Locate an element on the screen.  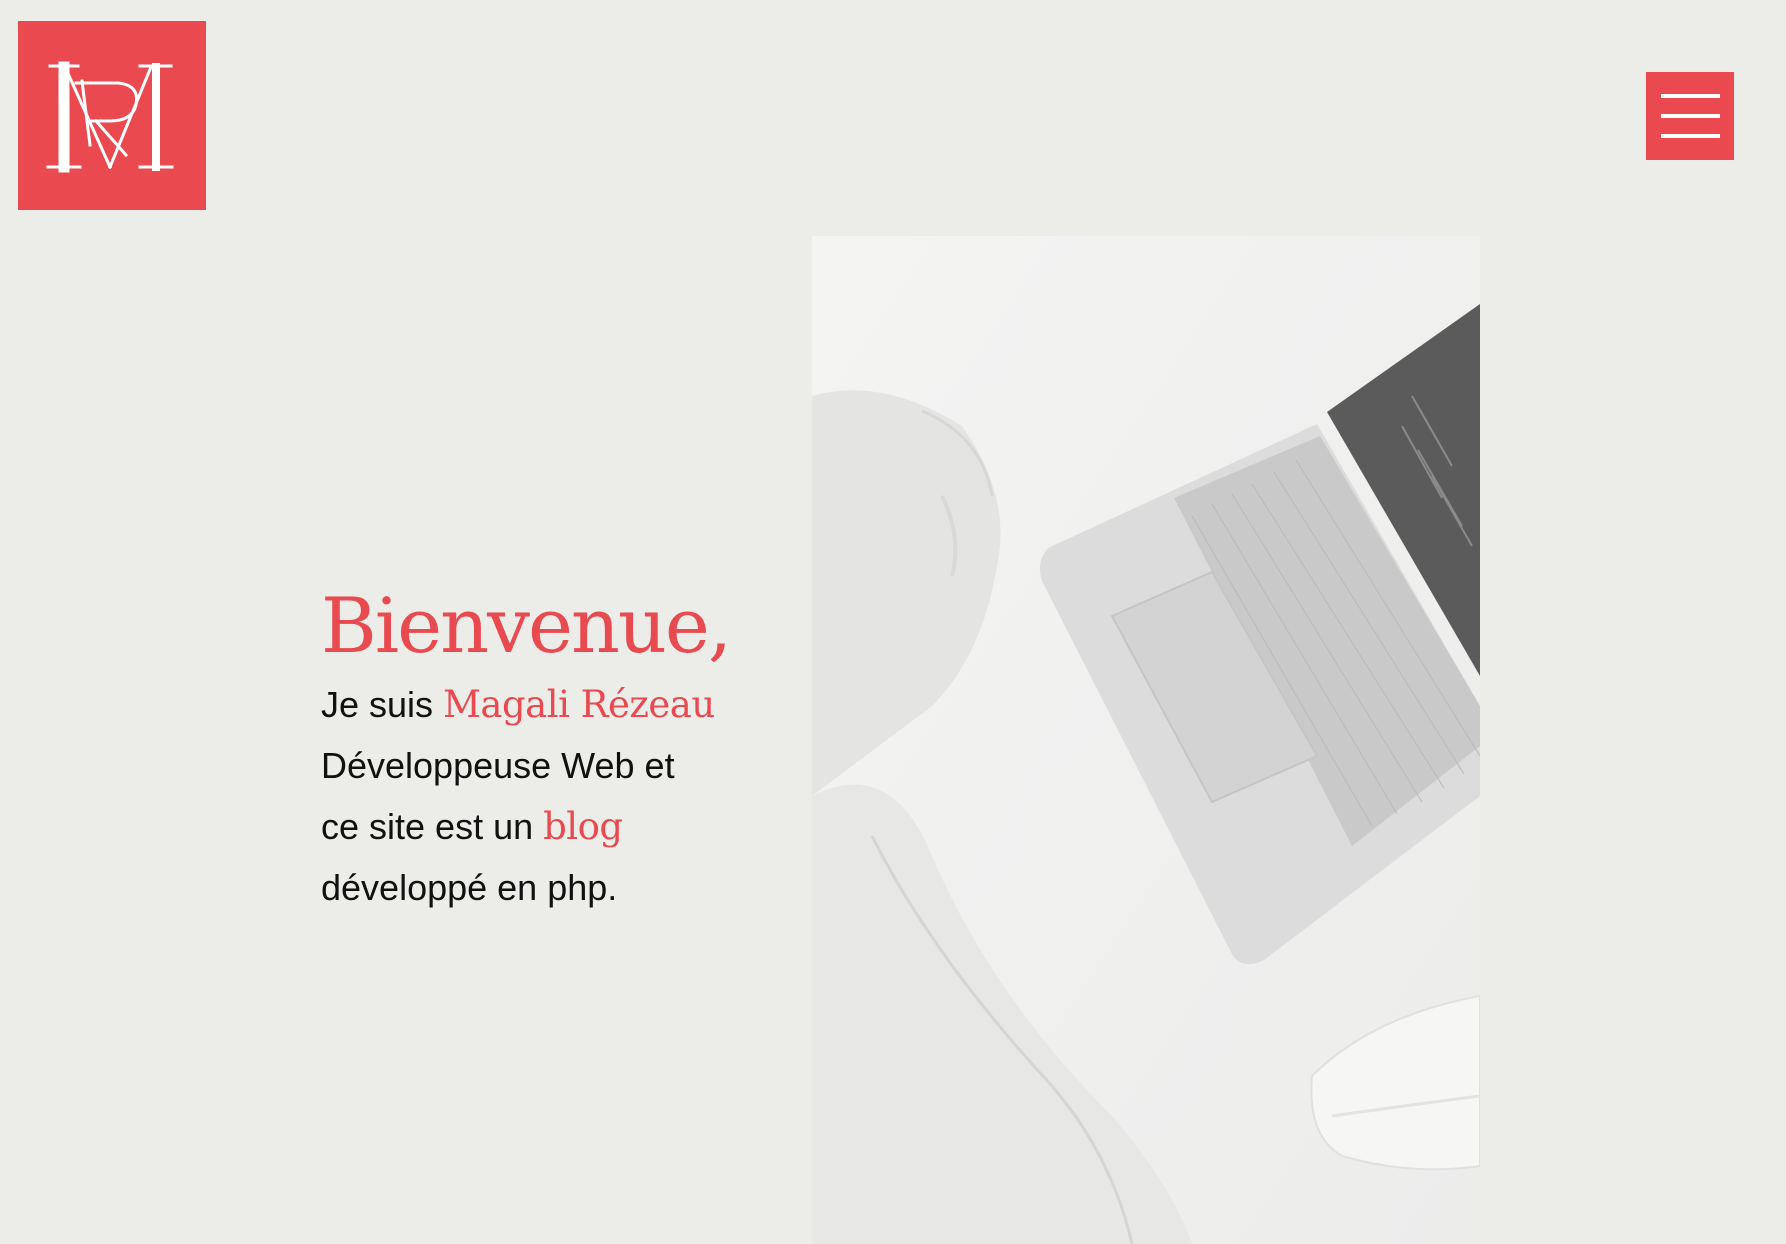
welcome-title: Bienvenue, is located at coordinates (526, 625).